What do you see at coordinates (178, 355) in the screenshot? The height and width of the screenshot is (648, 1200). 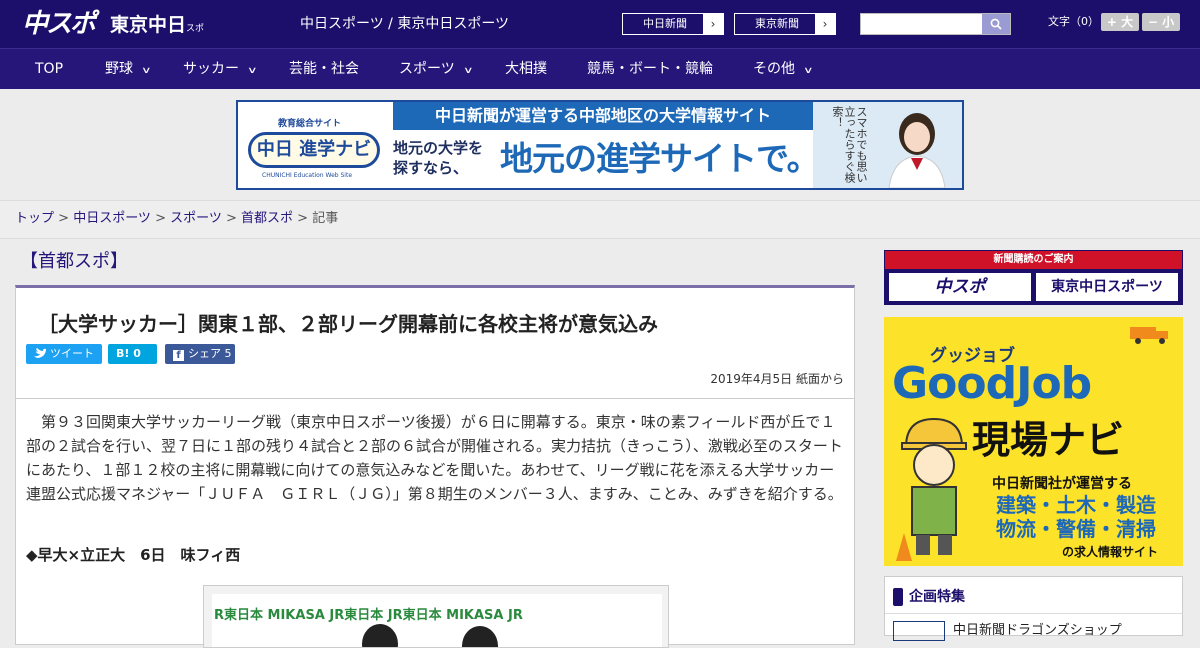 I see `facebook-icon: f` at bounding box center [178, 355].